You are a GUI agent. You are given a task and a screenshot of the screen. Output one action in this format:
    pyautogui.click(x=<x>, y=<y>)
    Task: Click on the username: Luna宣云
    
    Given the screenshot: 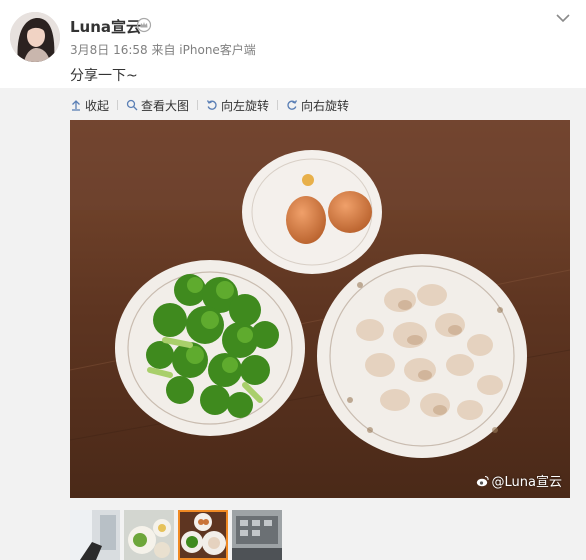 What is the action you would take?
    pyautogui.click(x=105, y=26)
    